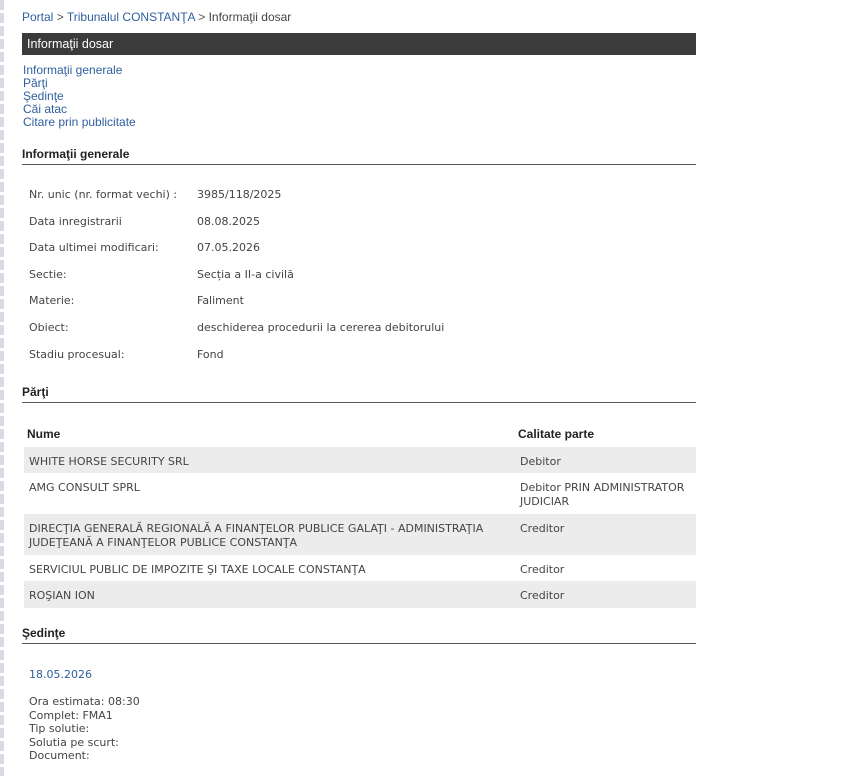 This screenshot has width=855, height=776. What do you see at coordinates (556, 434) in the screenshot?
I see `column-header-role: Calitate parte` at bounding box center [556, 434].